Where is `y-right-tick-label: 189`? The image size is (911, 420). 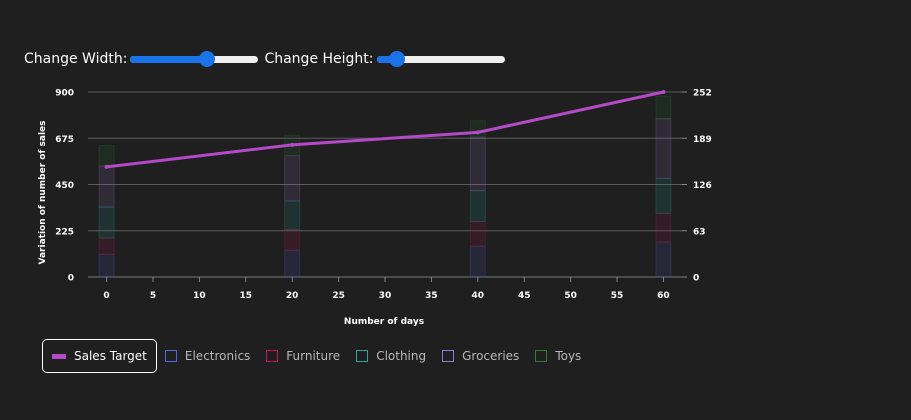 y-right-tick-label: 189 is located at coordinates (702, 140).